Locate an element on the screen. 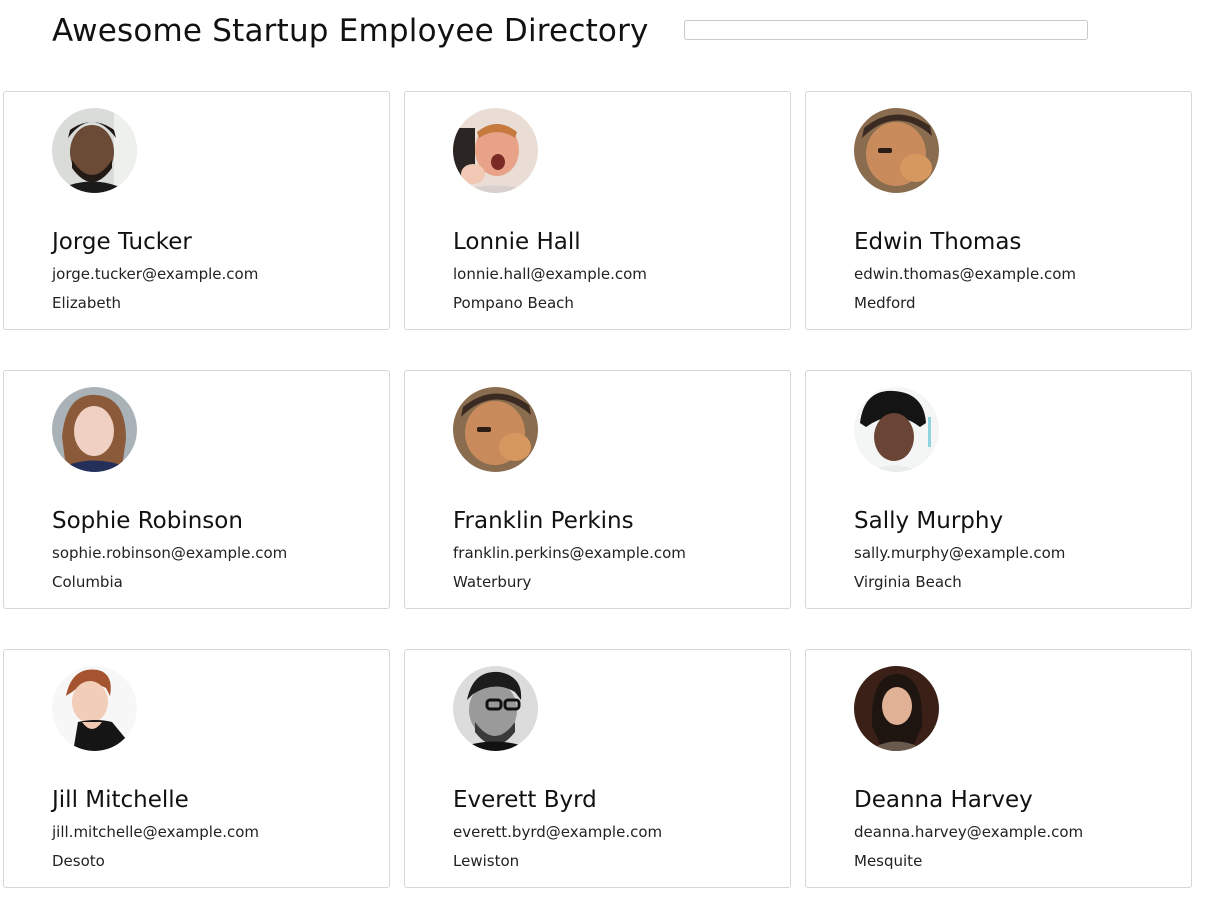  page-title: Awesome Startup Employee Directory is located at coordinates (350, 31).